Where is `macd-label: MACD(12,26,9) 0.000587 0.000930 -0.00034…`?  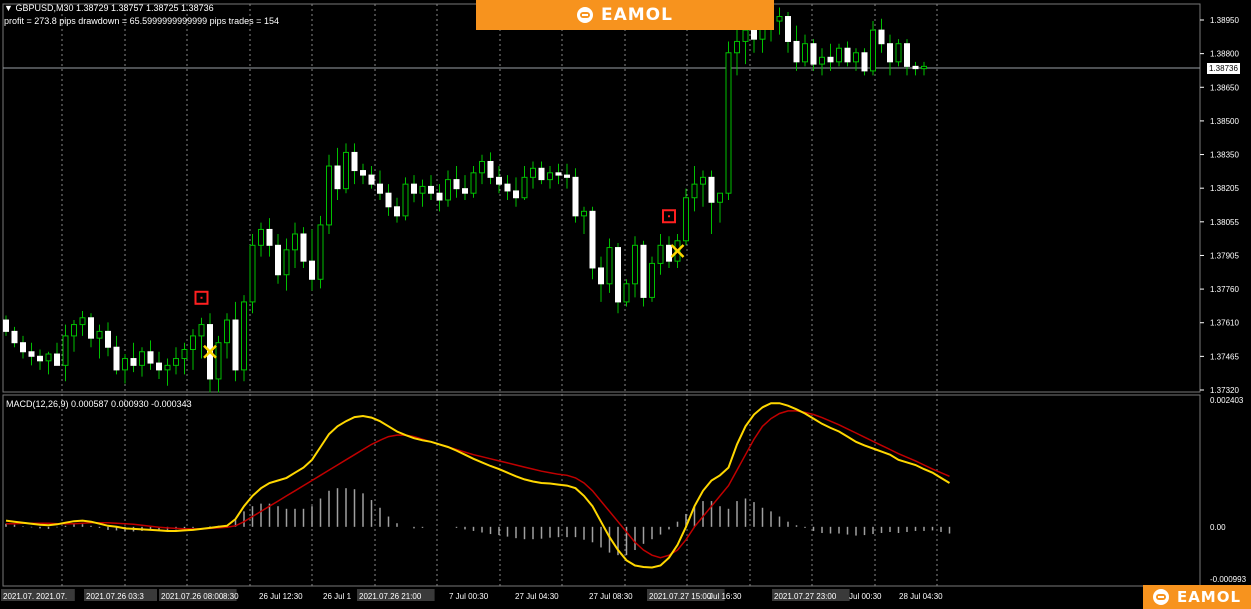 macd-label: MACD(12,26,9) 0.000587 0.000930 -0.00034… is located at coordinates (99, 404).